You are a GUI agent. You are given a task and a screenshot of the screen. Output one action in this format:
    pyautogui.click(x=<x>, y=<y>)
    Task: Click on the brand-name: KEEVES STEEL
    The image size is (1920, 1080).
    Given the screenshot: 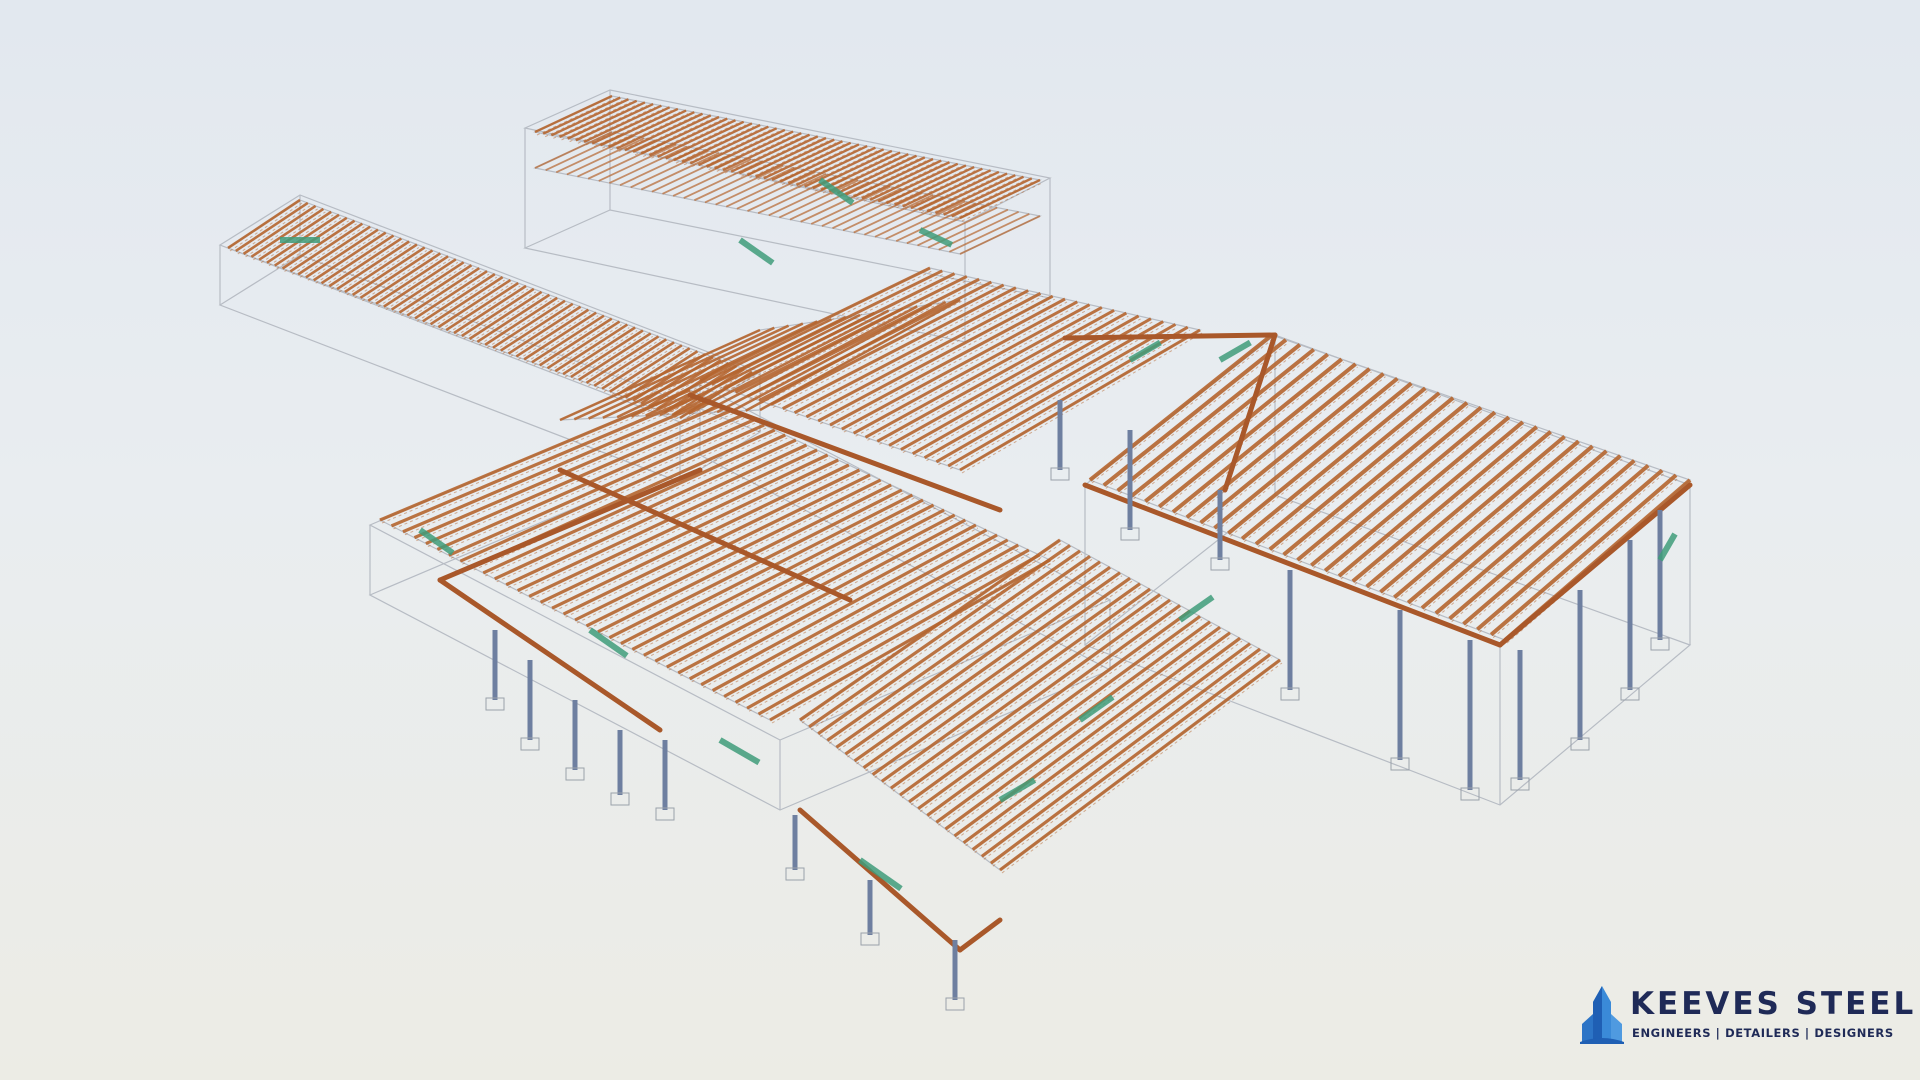 What is the action you would take?
    pyautogui.click(x=1773, y=1004)
    